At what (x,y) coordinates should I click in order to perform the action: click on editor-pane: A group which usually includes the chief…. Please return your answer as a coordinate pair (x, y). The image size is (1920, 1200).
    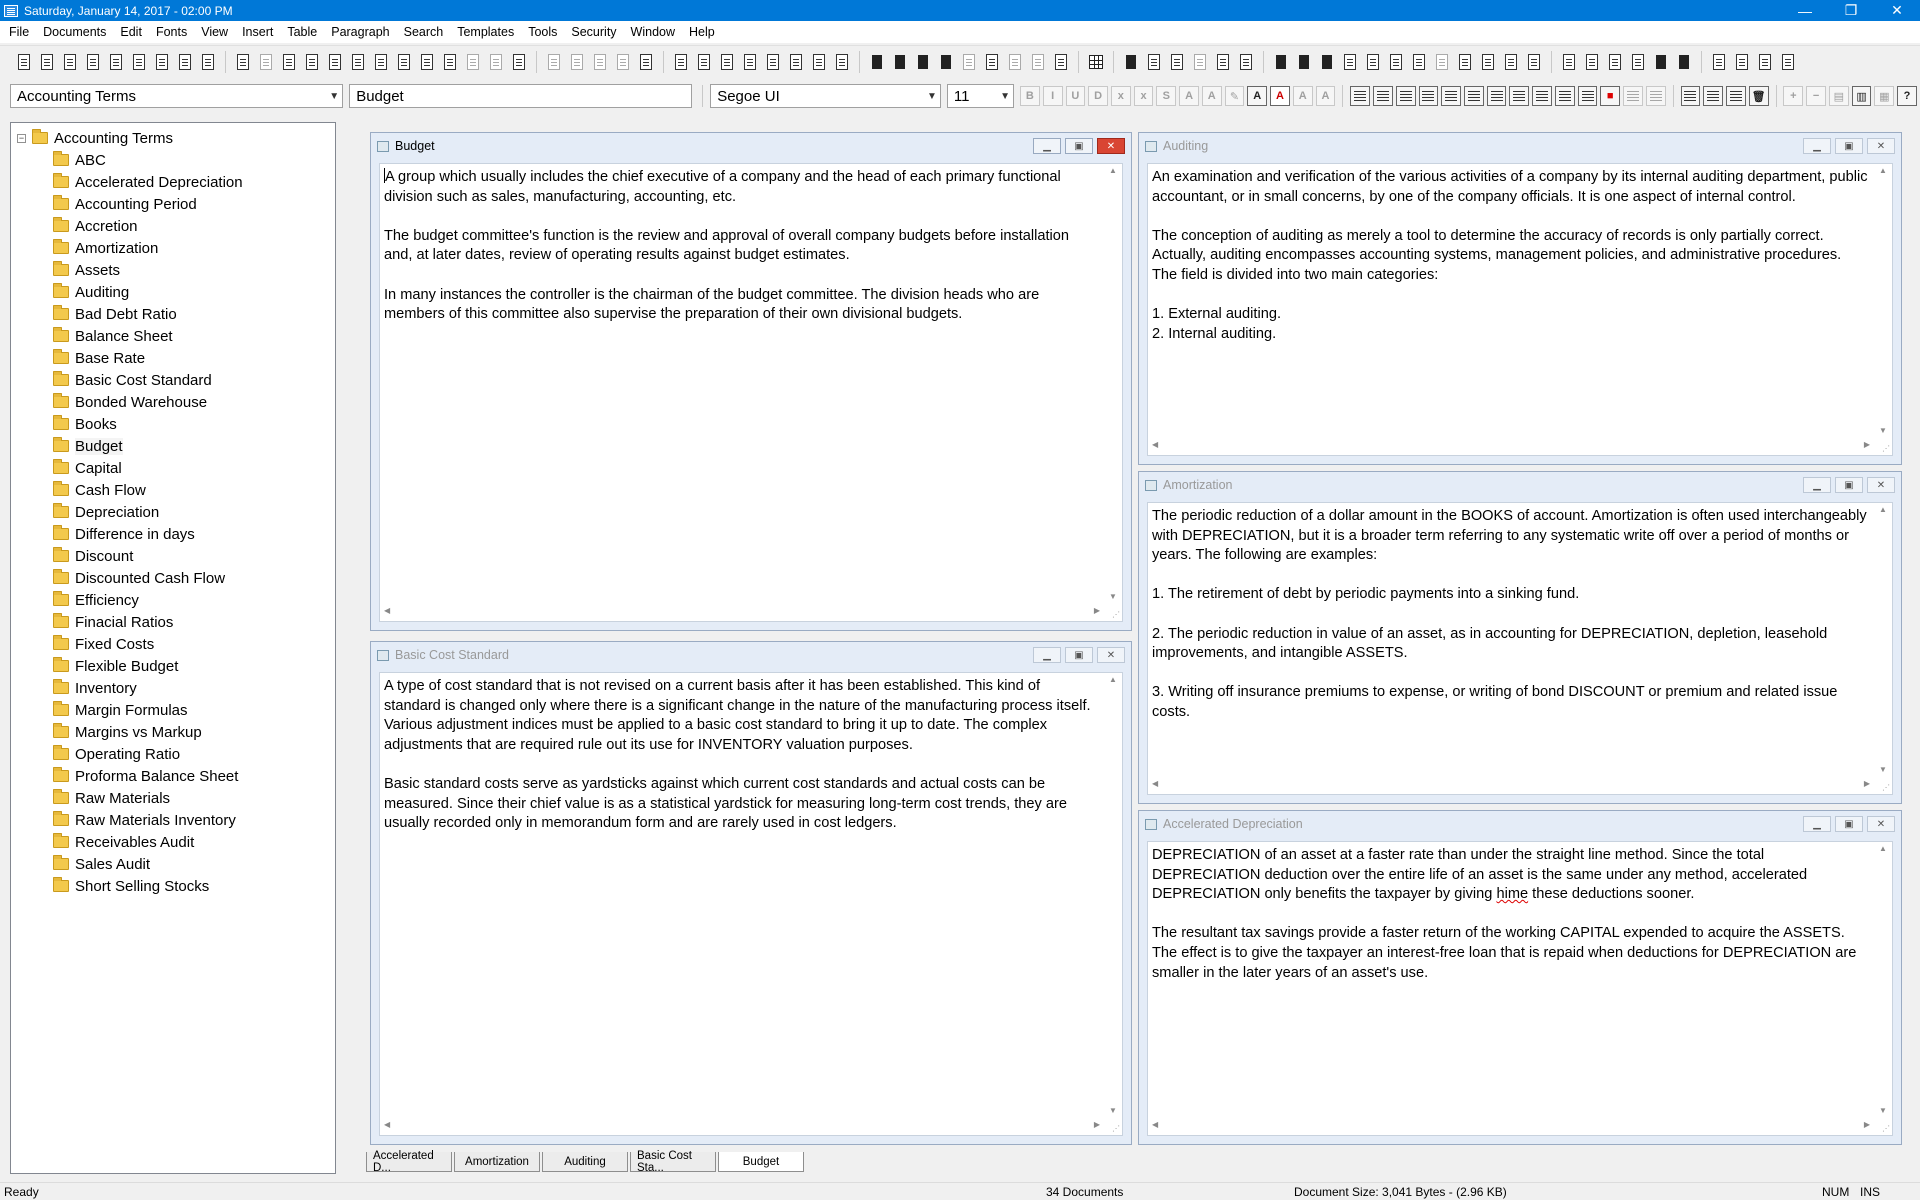
    Looking at the image, I should click on (751, 392).